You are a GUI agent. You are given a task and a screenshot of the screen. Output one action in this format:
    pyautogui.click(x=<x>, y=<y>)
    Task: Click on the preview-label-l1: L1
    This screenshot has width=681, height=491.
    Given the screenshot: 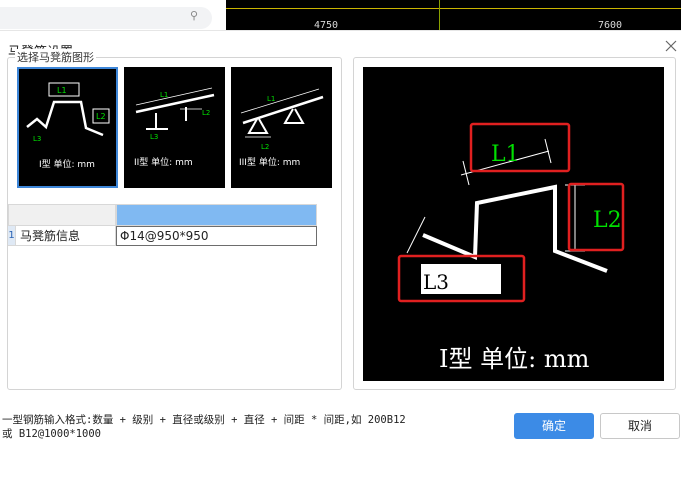 What is the action you would take?
    pyautogui.click(x=505, y=154)
    